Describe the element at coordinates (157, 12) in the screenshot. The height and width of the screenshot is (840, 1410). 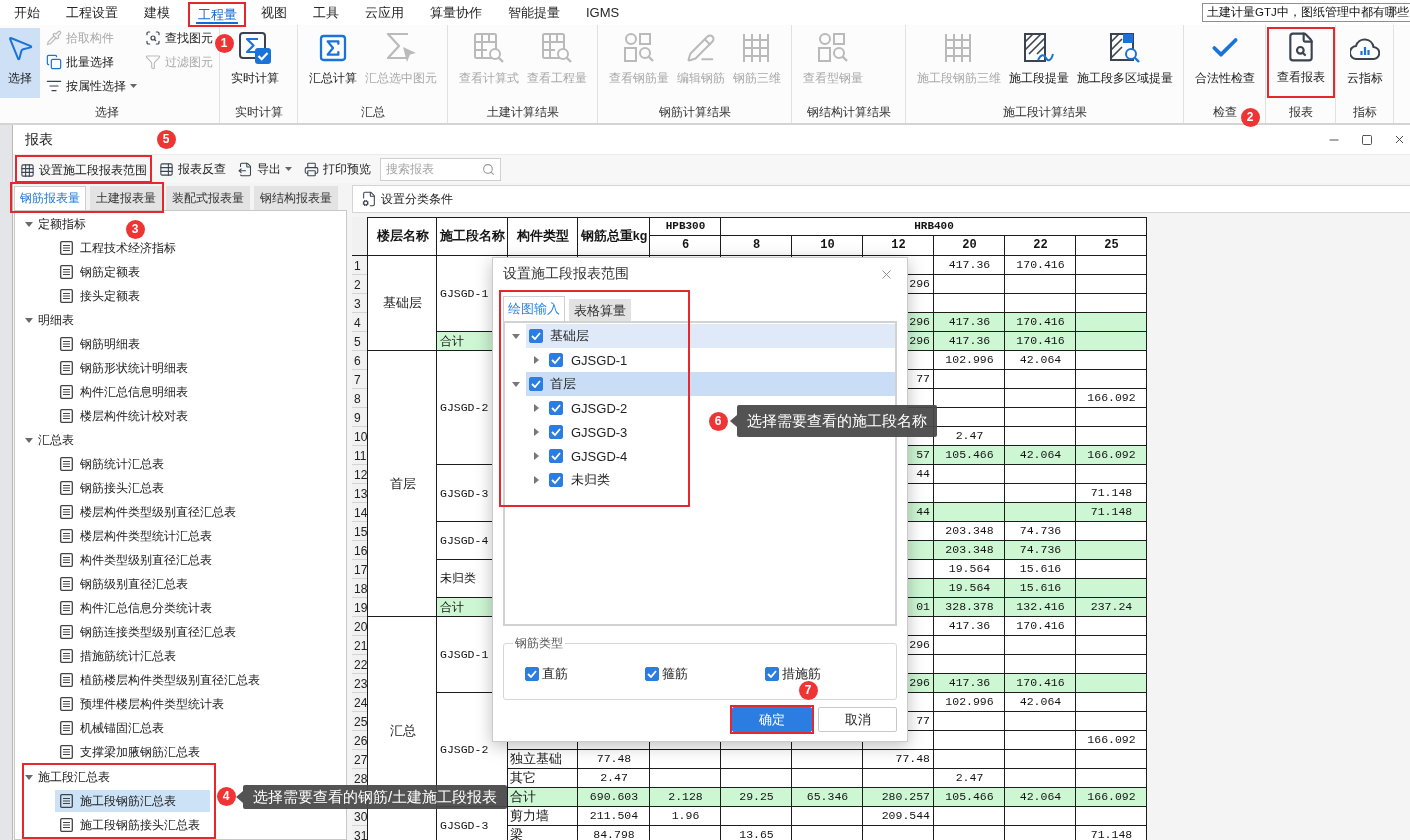
I see `menu-tab: 建模` at that location.